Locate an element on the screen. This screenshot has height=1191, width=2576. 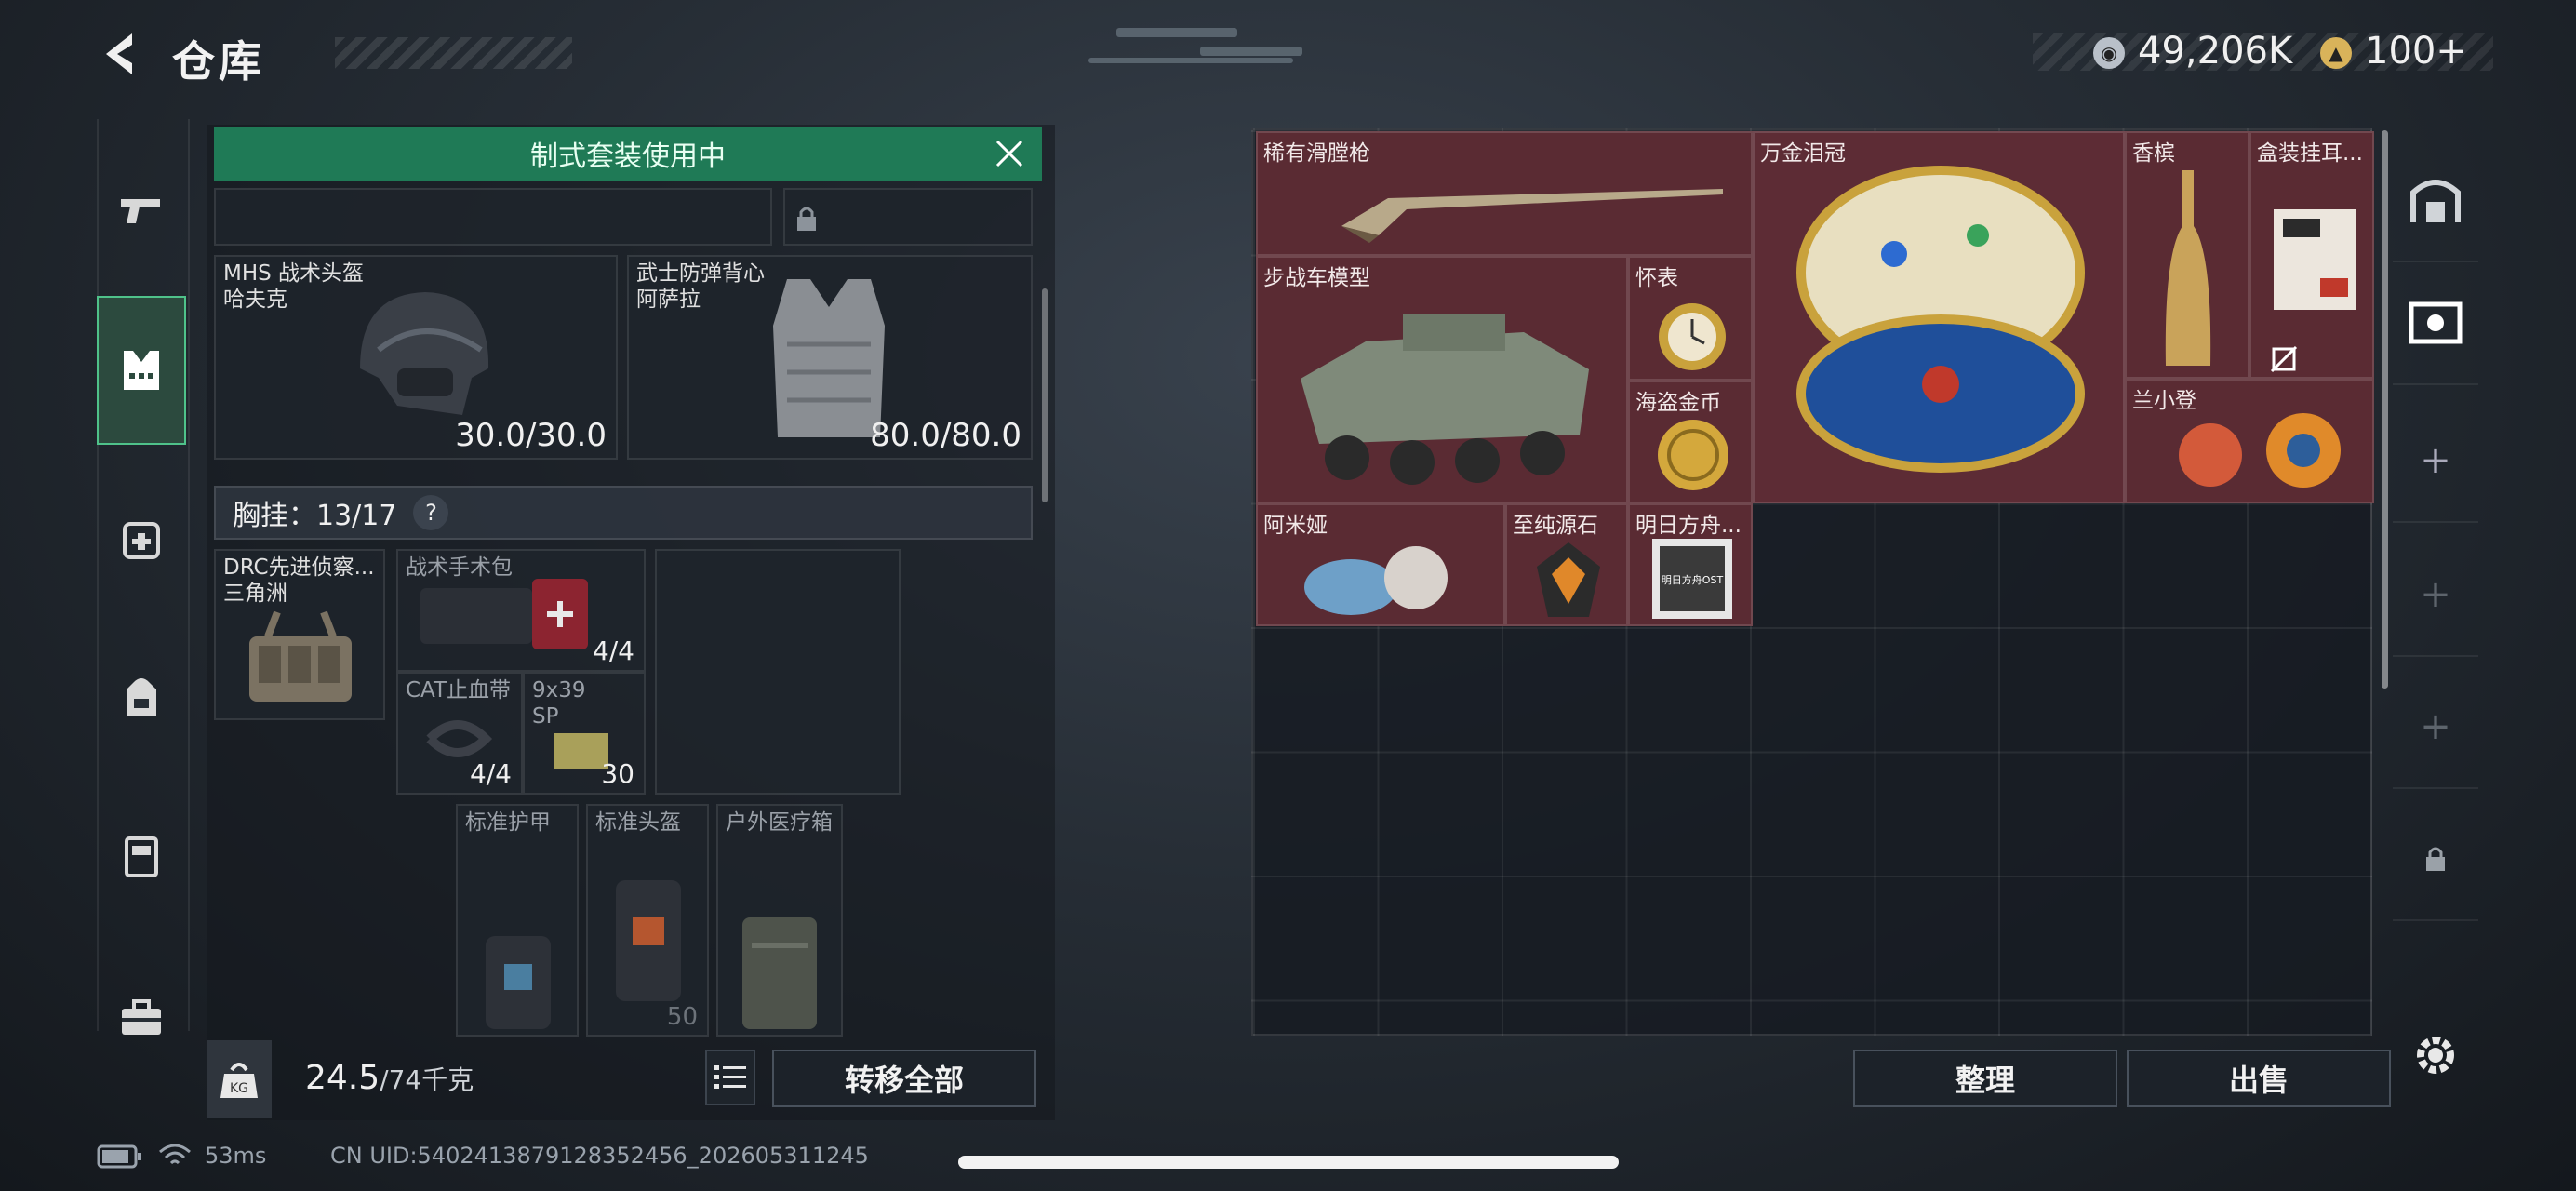
uid-text: CN UID:5402413879128352456_202605311245 is located at coordinates (599, 1156).